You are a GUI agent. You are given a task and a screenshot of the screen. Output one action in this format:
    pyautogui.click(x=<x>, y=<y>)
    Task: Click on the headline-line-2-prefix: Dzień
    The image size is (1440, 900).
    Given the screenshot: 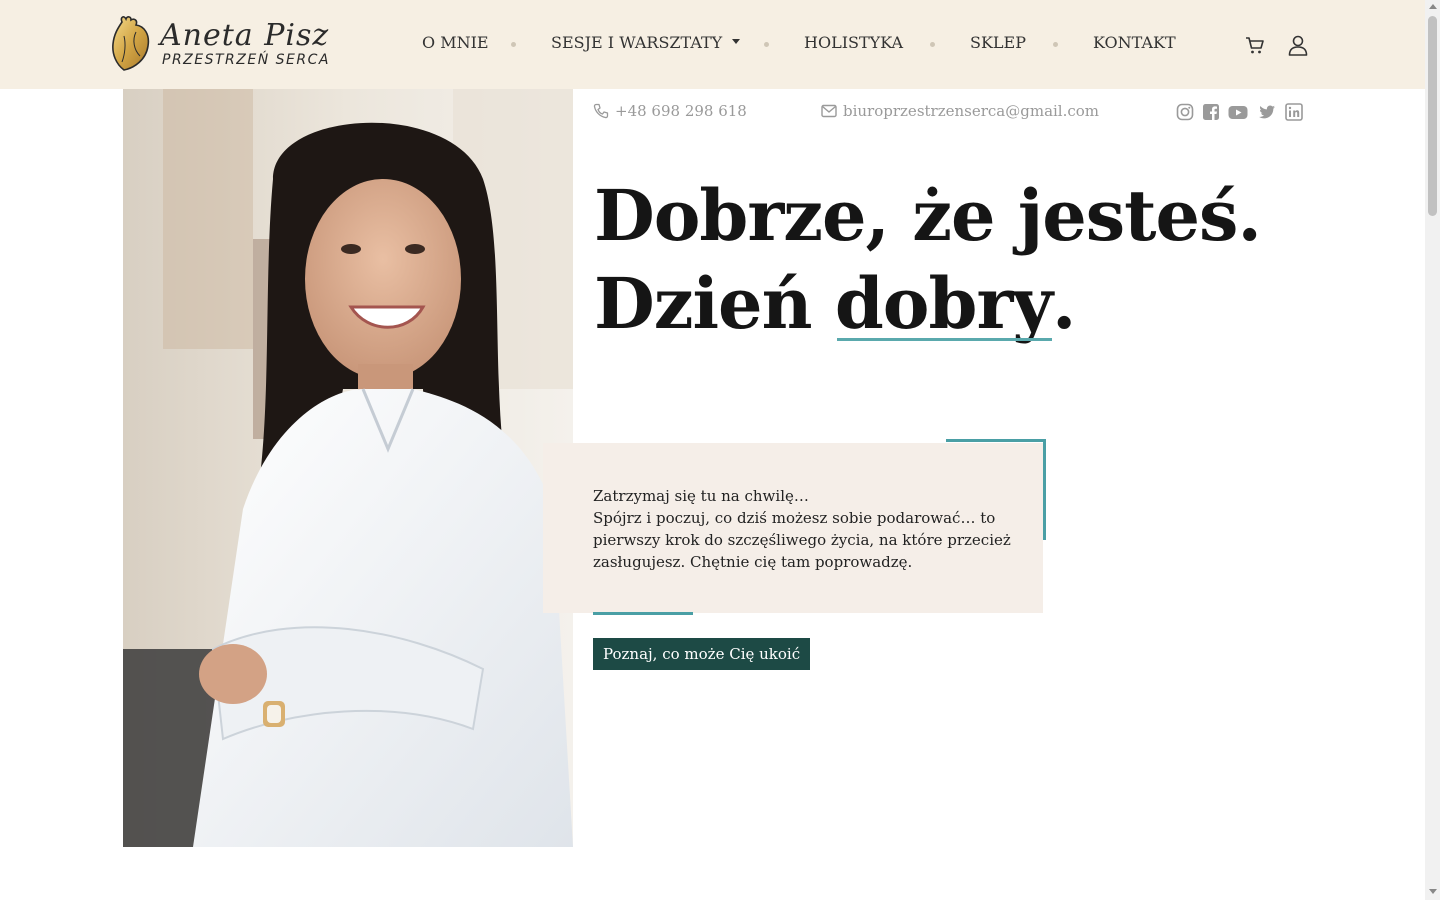 What is the action you would take?
    pyautogui.click(x=714, y=303)
    